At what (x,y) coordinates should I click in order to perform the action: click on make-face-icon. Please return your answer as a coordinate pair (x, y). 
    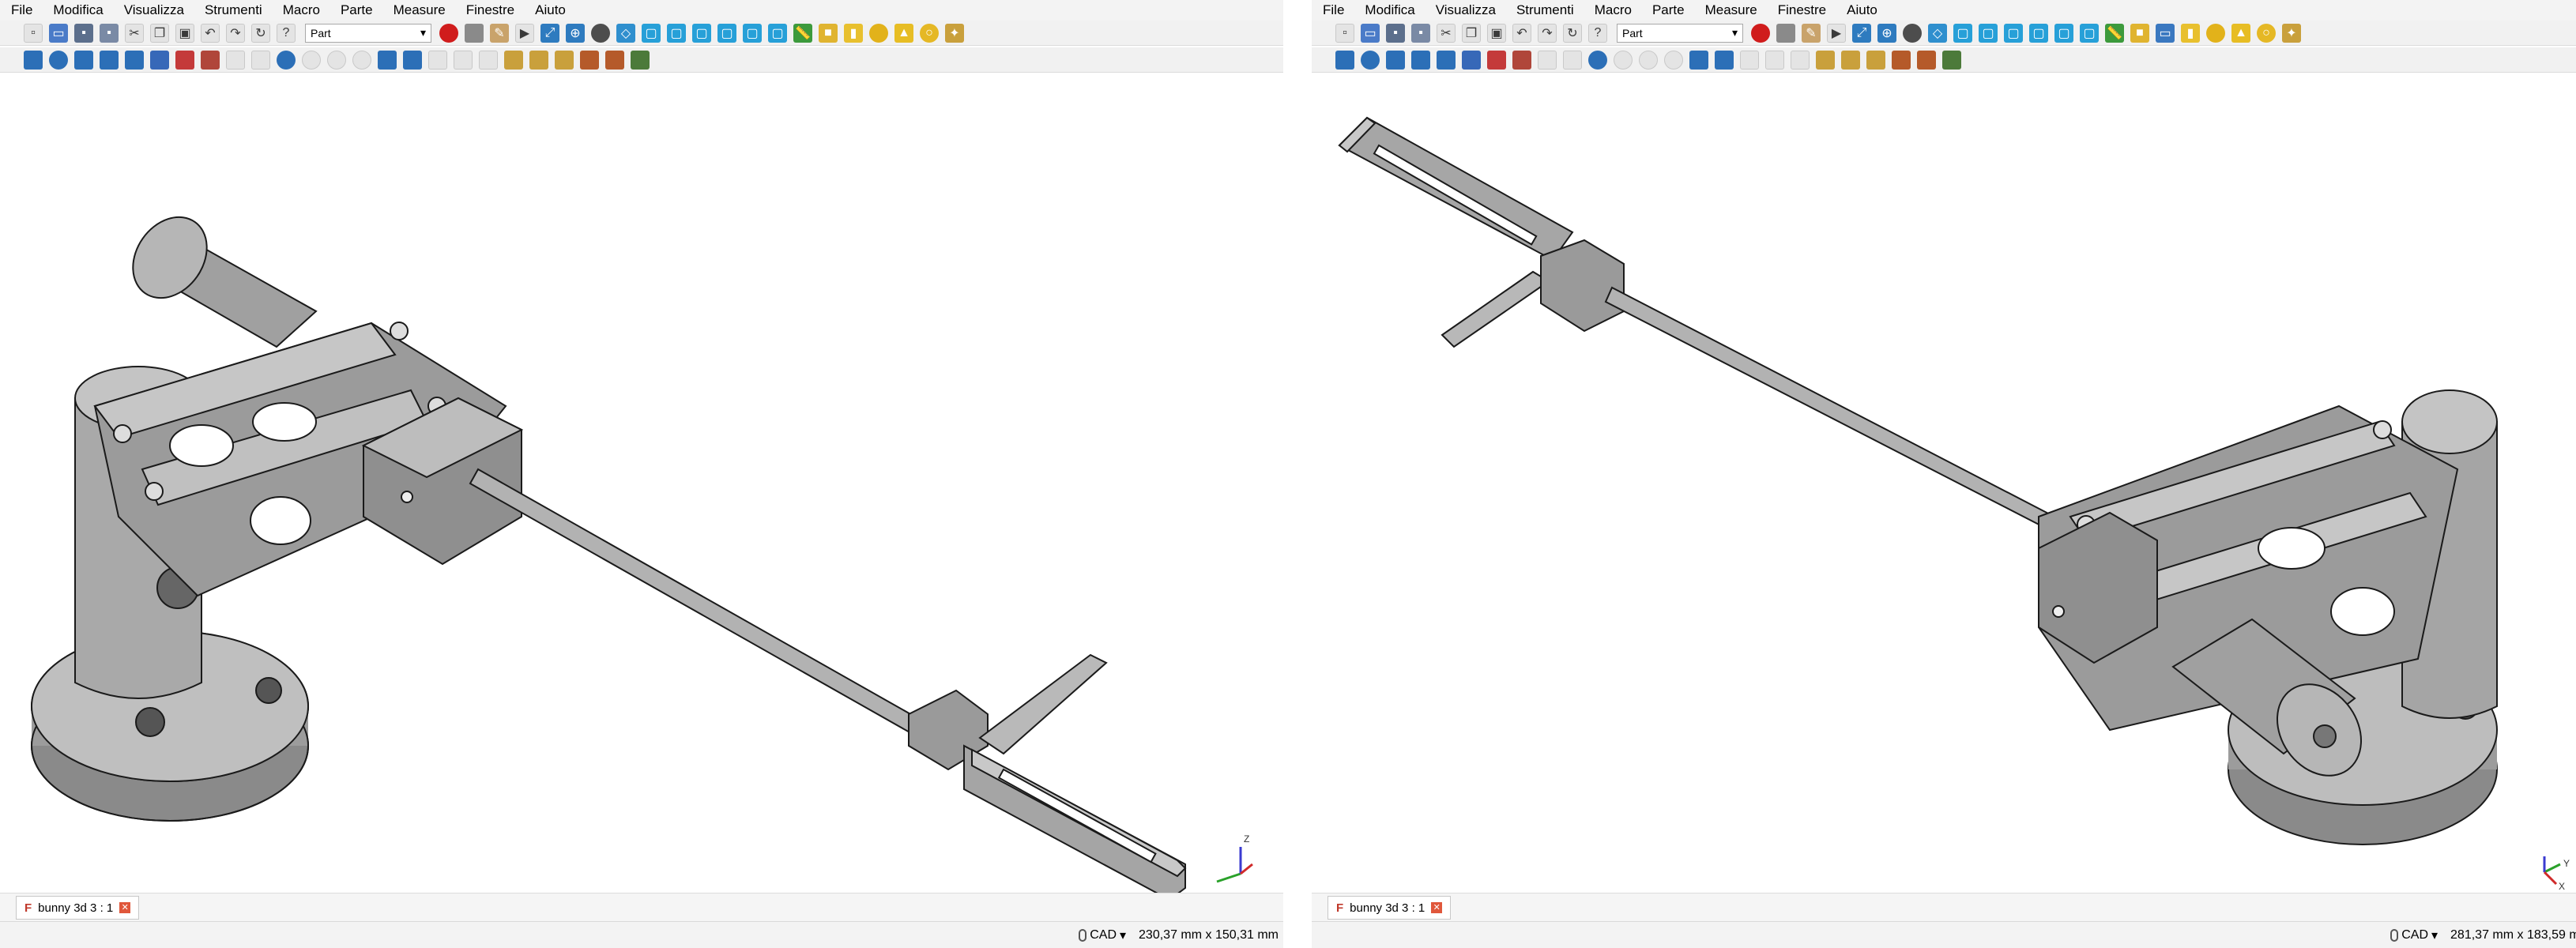
    Looking at the image, I should click on (1471, 60).